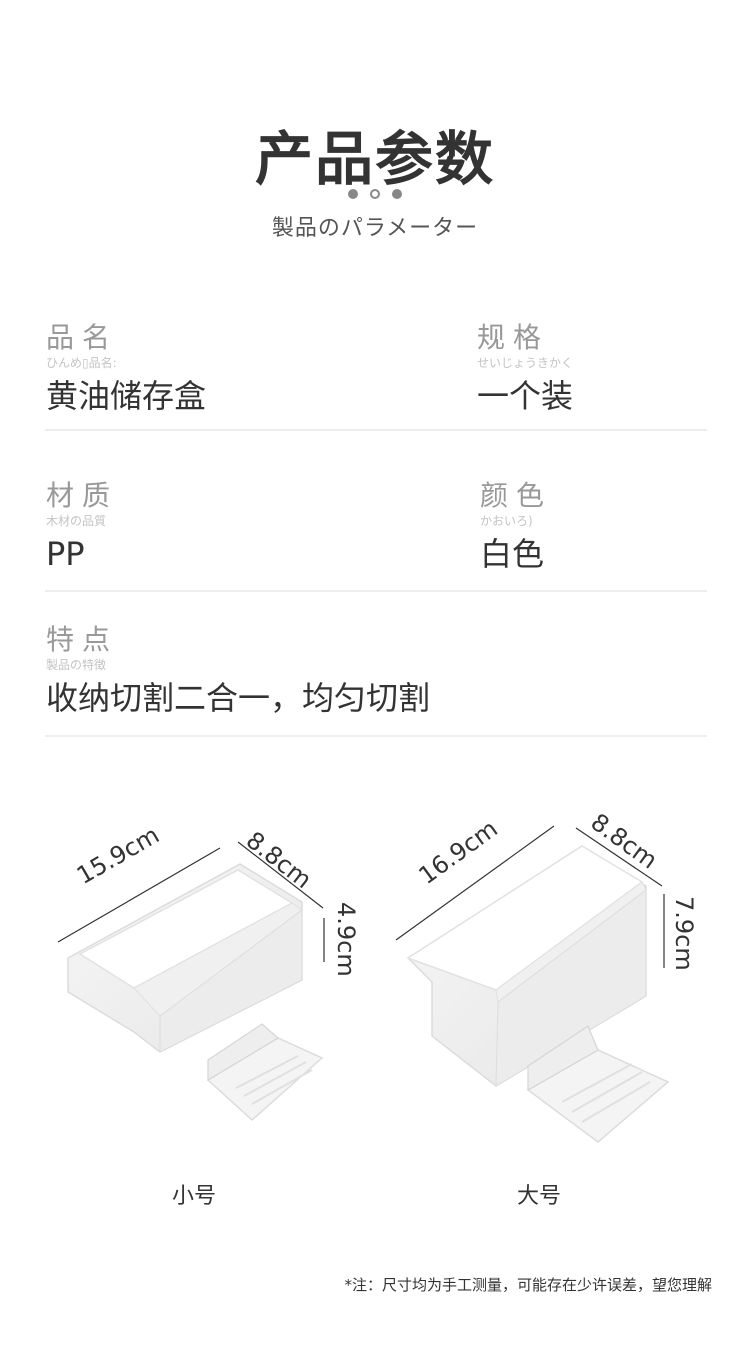 The width and height of the screenshot is (750, 1351). What do you see at coordinates (375, 228) in the screenshot?
I see `page-subtitle: 製品のパラメーター` at bounding box center [375, 228].